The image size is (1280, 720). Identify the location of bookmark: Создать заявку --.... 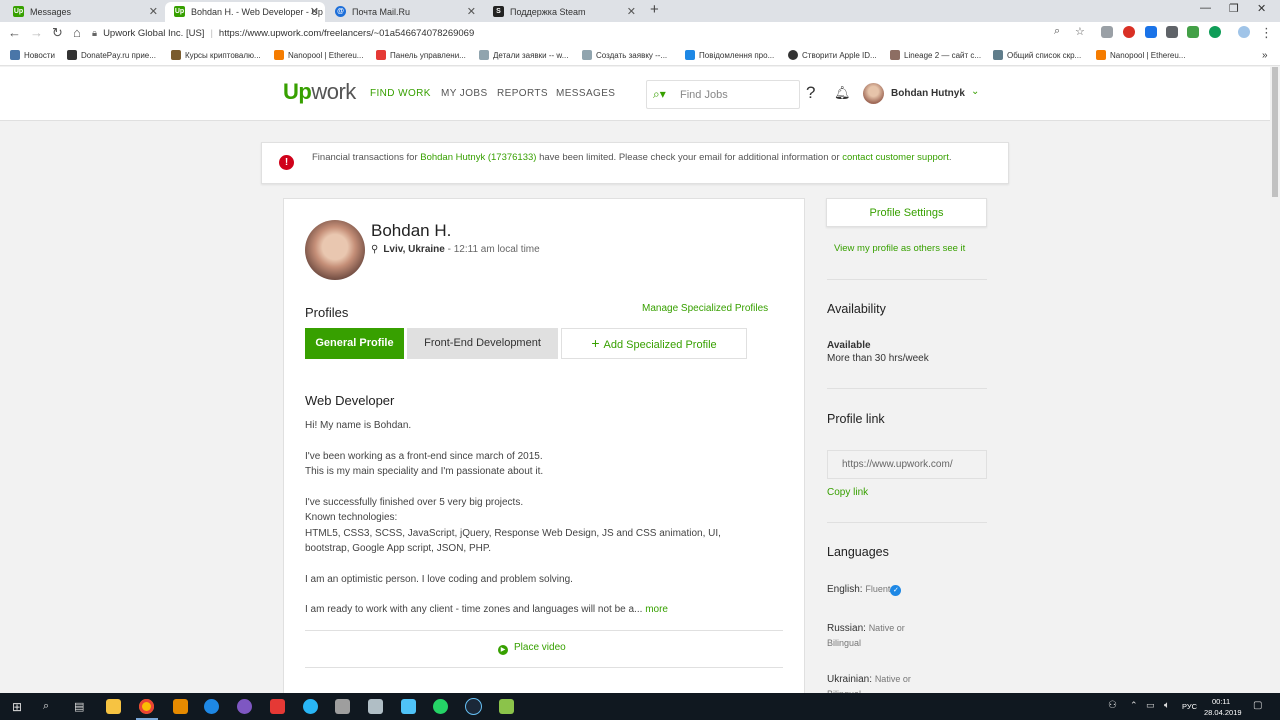
(624, 55).